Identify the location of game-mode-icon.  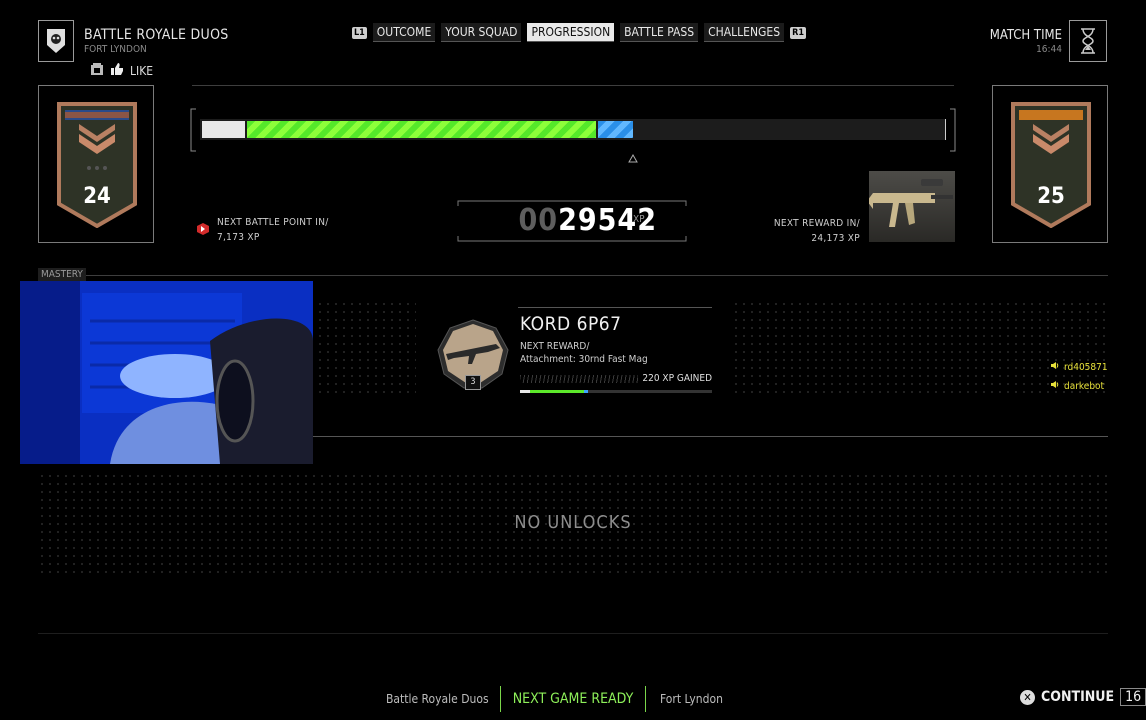
(56, 41).